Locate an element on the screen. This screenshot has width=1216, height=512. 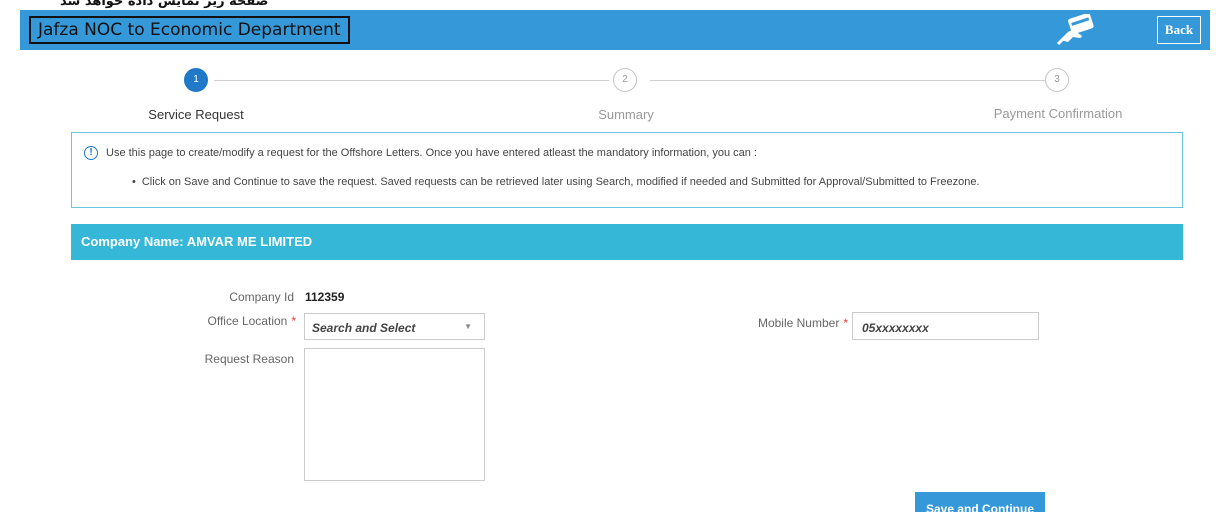
mobile-number-input: 05xxxxxxxx is located at coordinates (945, 326).